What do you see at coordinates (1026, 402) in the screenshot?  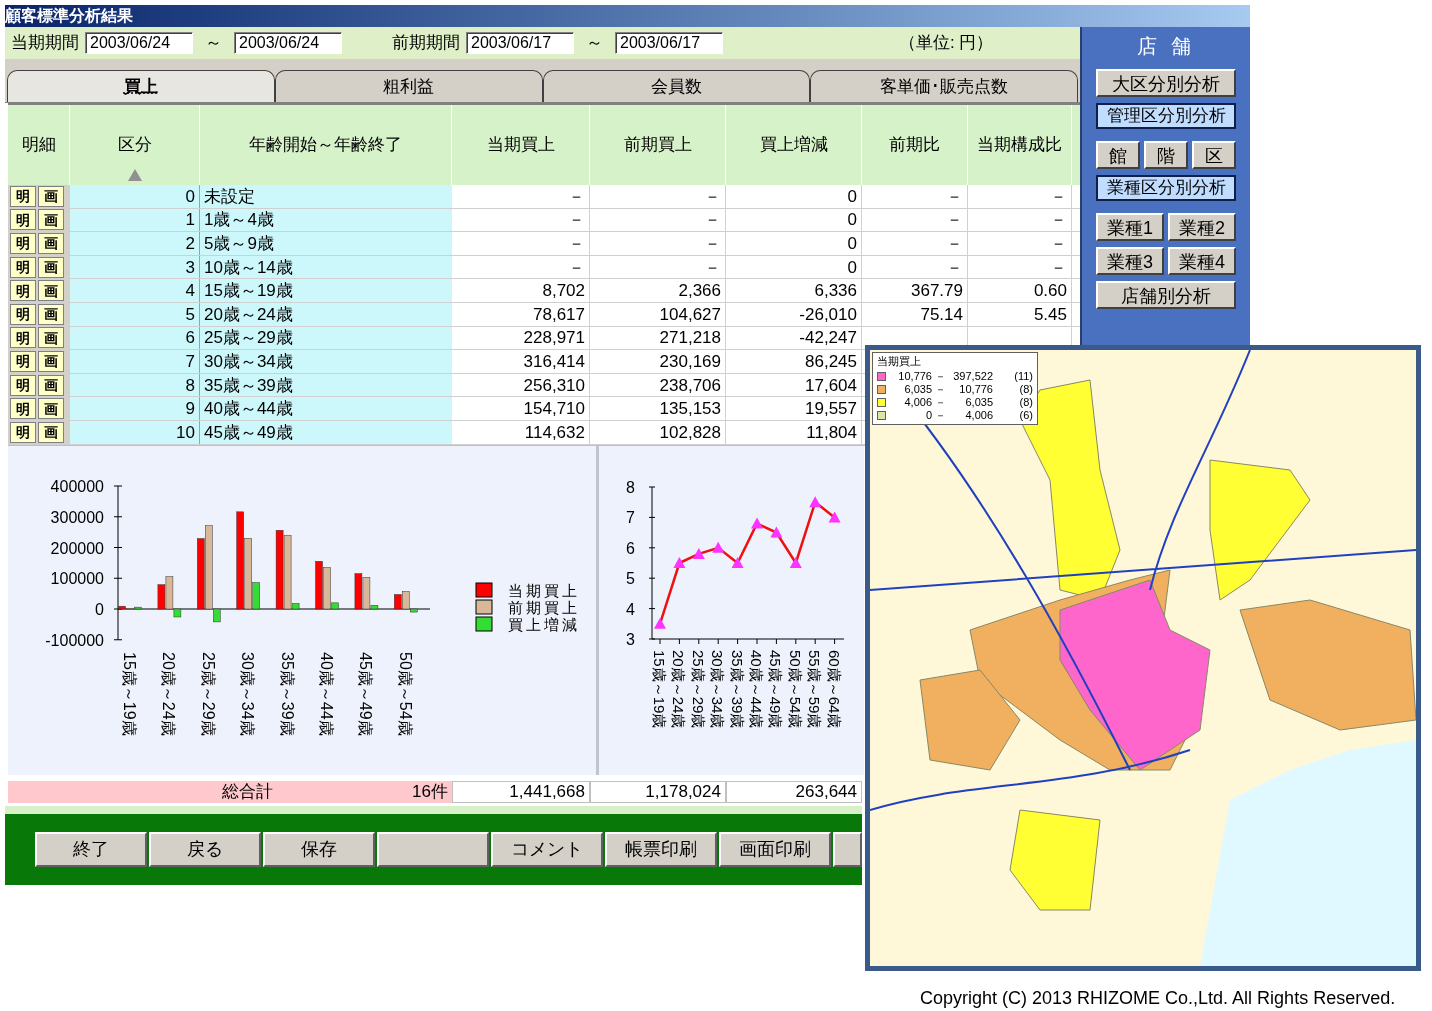 I see `legend-count: (8)` at bounding box center [1026, 402].